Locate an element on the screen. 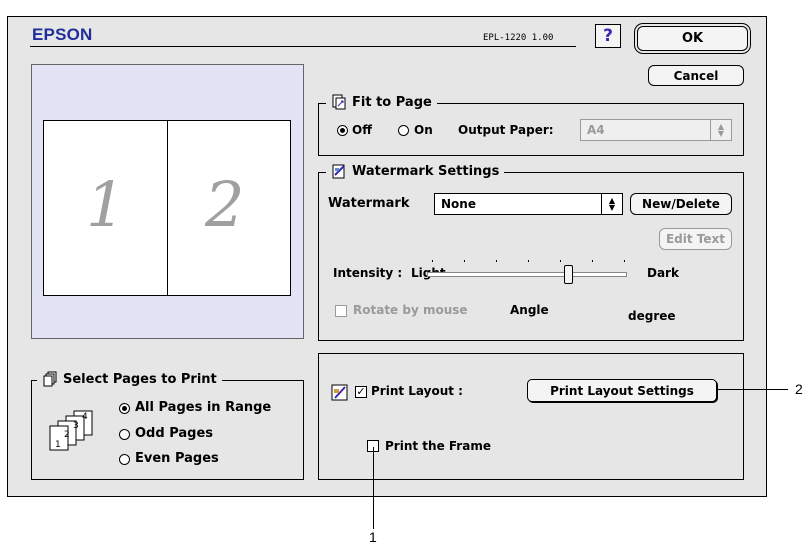  fit-to-page-icon is located at coordinates (339, 102).